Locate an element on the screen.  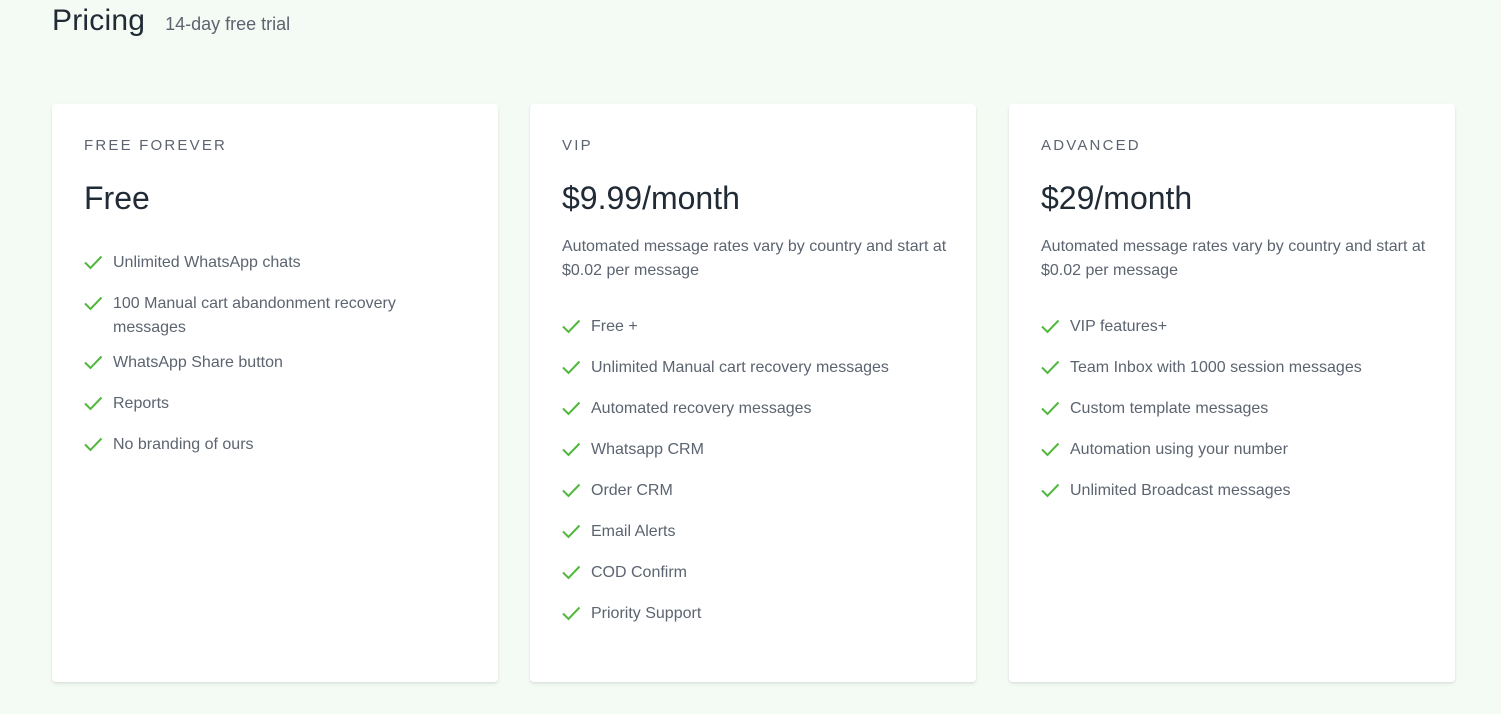
feature-item: VIP features+ is located at coordinates (1237, 327).